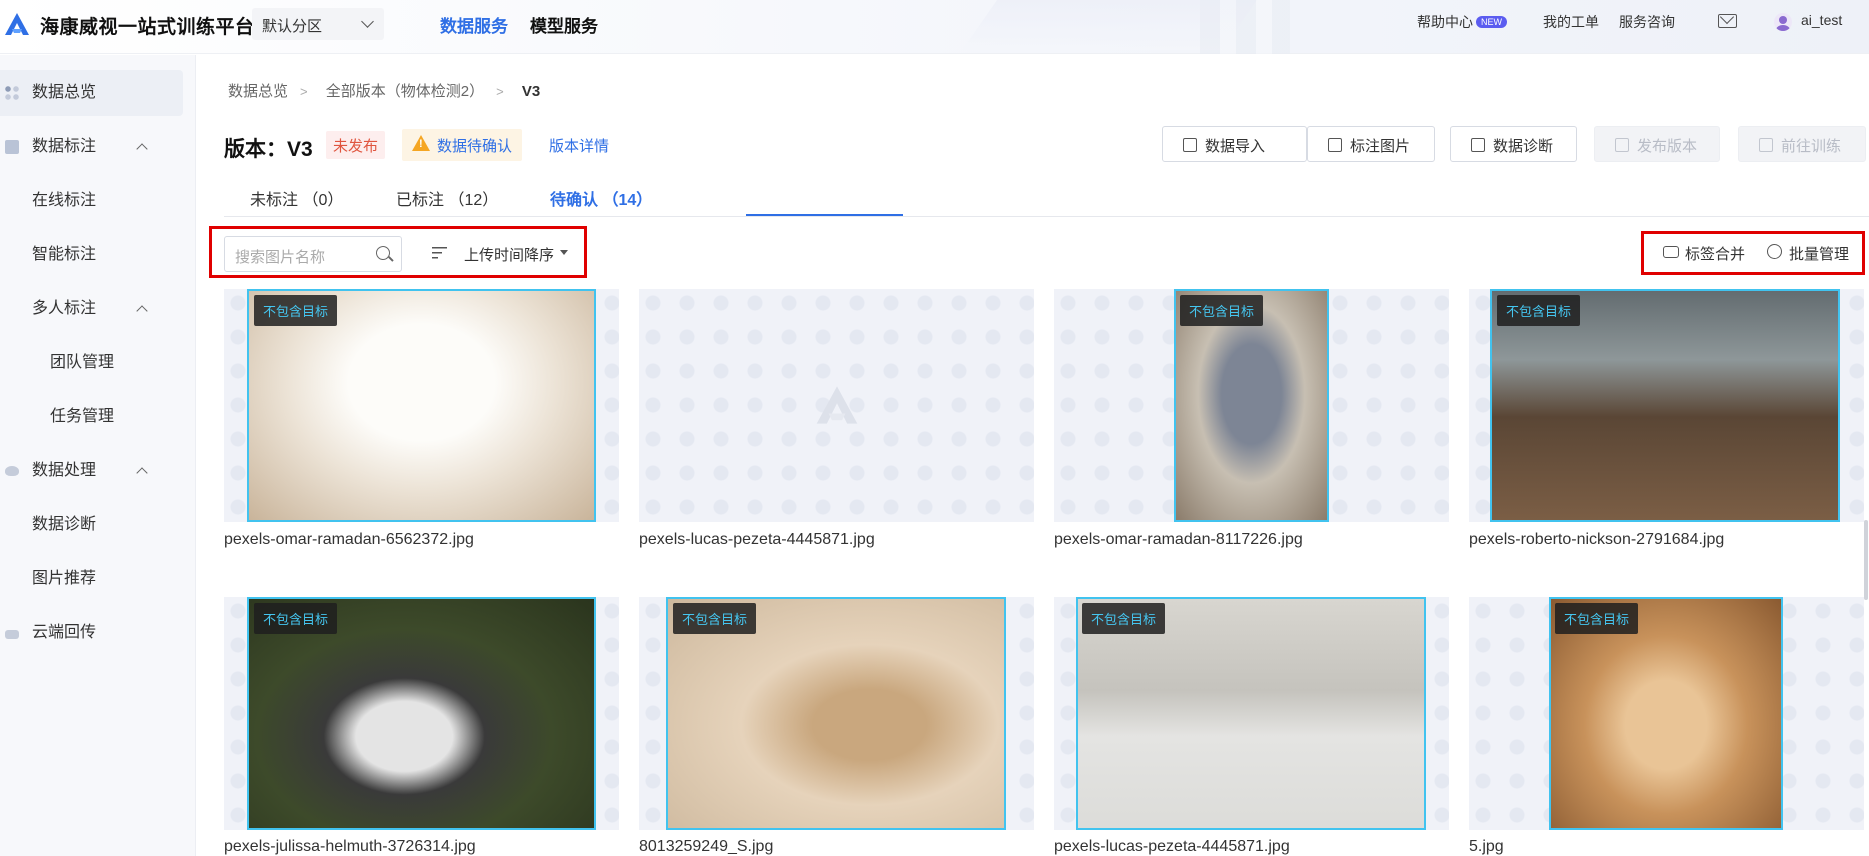 The image size is (1869, 856). I want to click on sidebar-item-data-diagnosis: 数据诊断, so click(91, 525).